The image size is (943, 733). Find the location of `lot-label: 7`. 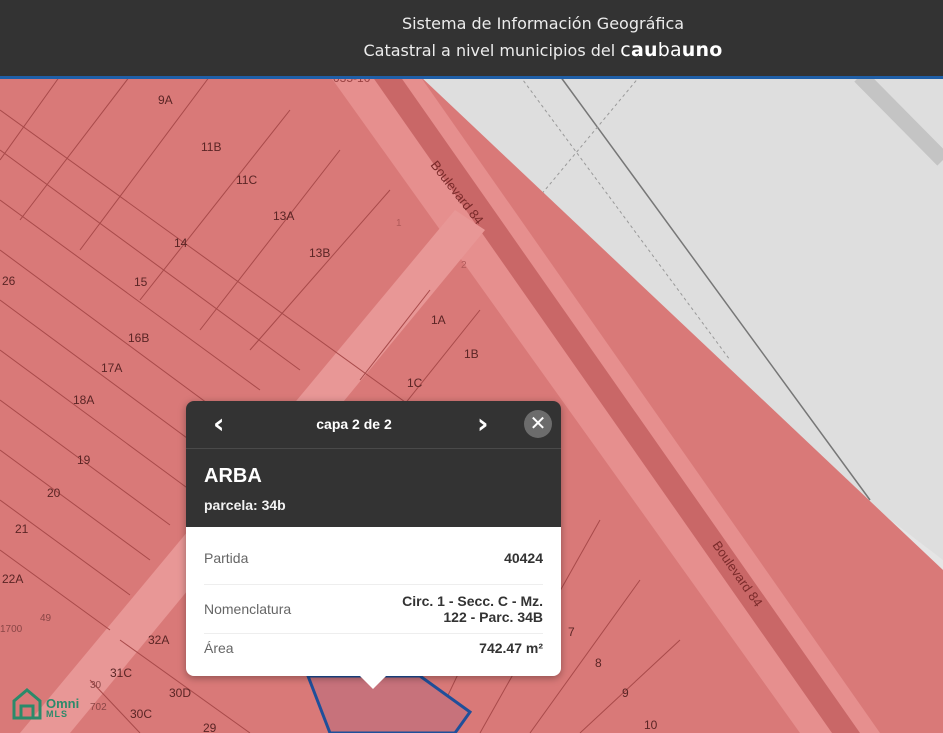

lot-label: 7 is located at coordinates (571, 632).